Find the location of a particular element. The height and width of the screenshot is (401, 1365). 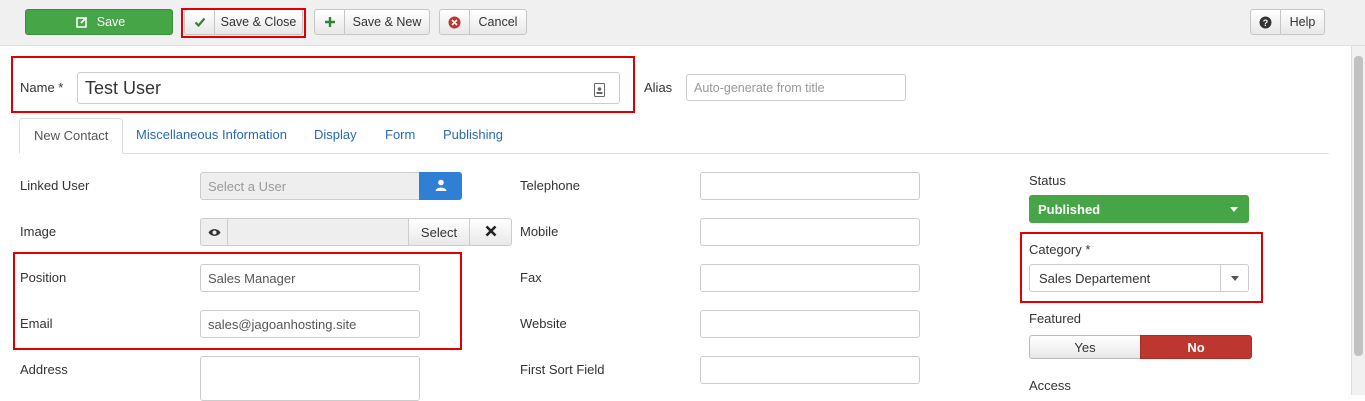

scrollbar-thumb is located at coordinates (1358, 206).